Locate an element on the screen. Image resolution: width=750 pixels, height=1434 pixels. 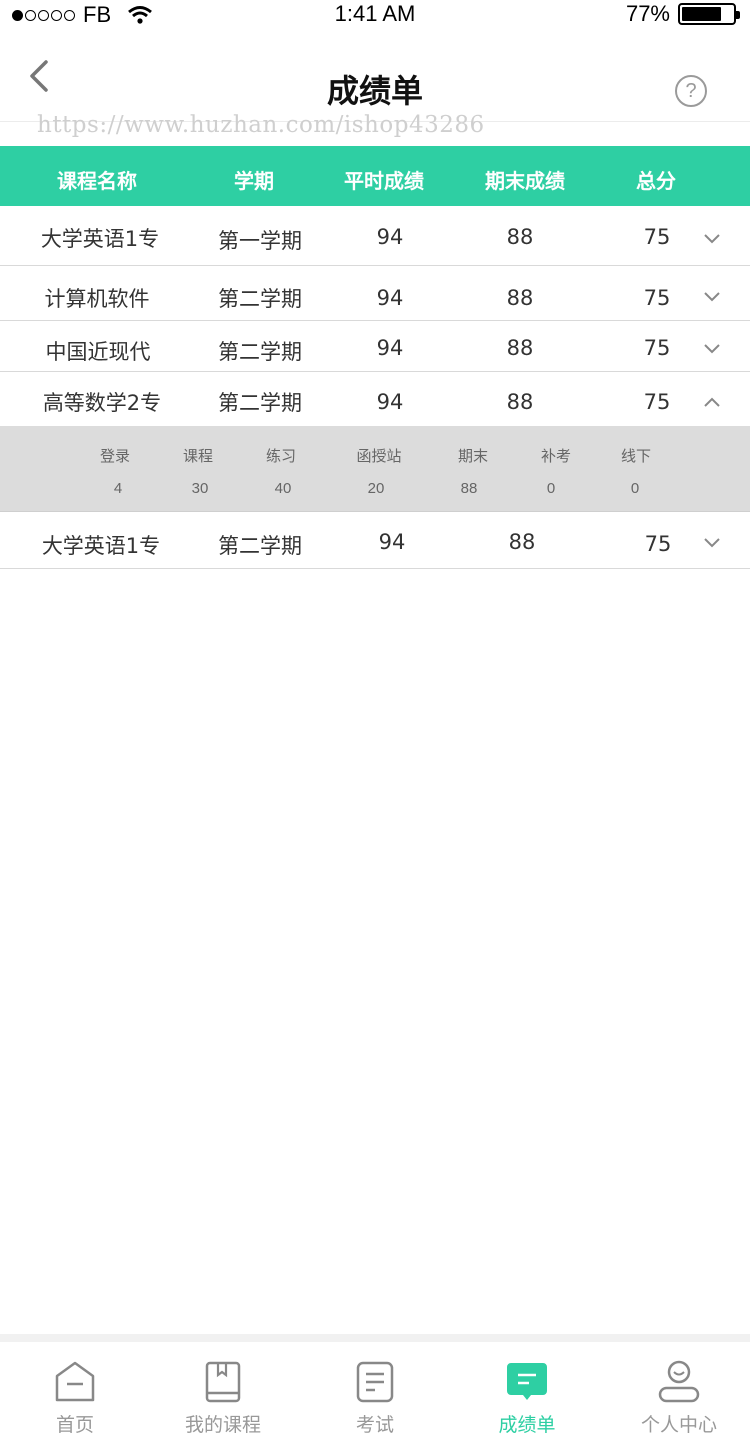
term: 第一学期 is located at coordinates (260, 241).